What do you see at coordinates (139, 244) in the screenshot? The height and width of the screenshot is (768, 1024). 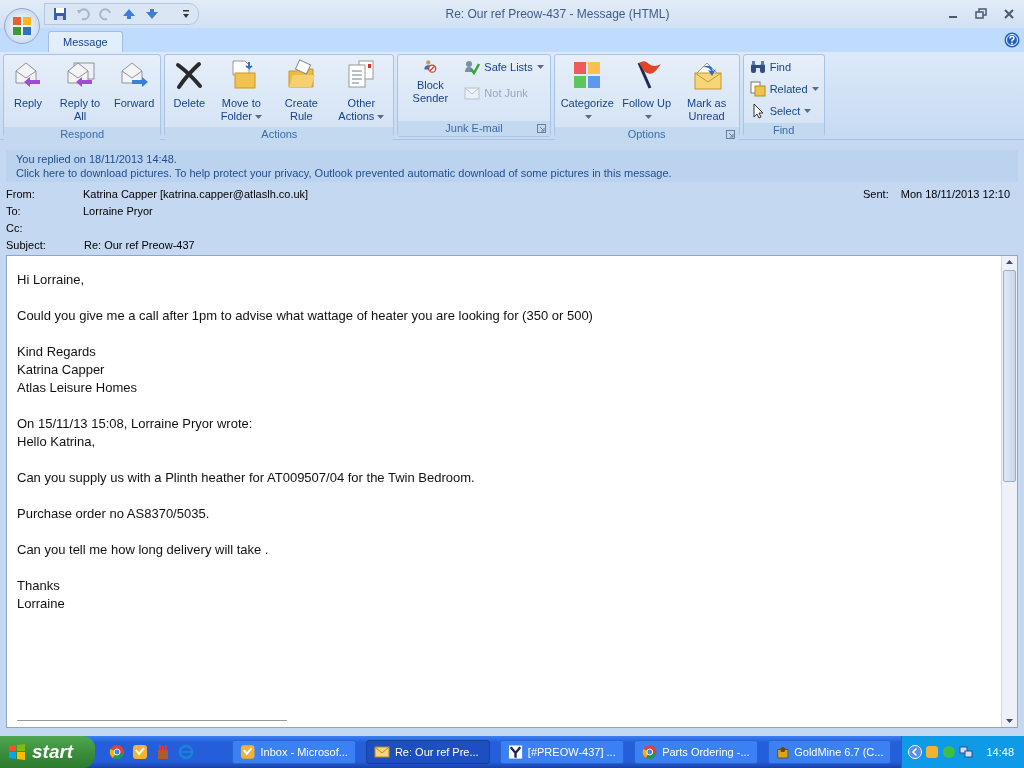 I see `field-value: Re: Our ref Preow-437` at bounding box center [139, 244].